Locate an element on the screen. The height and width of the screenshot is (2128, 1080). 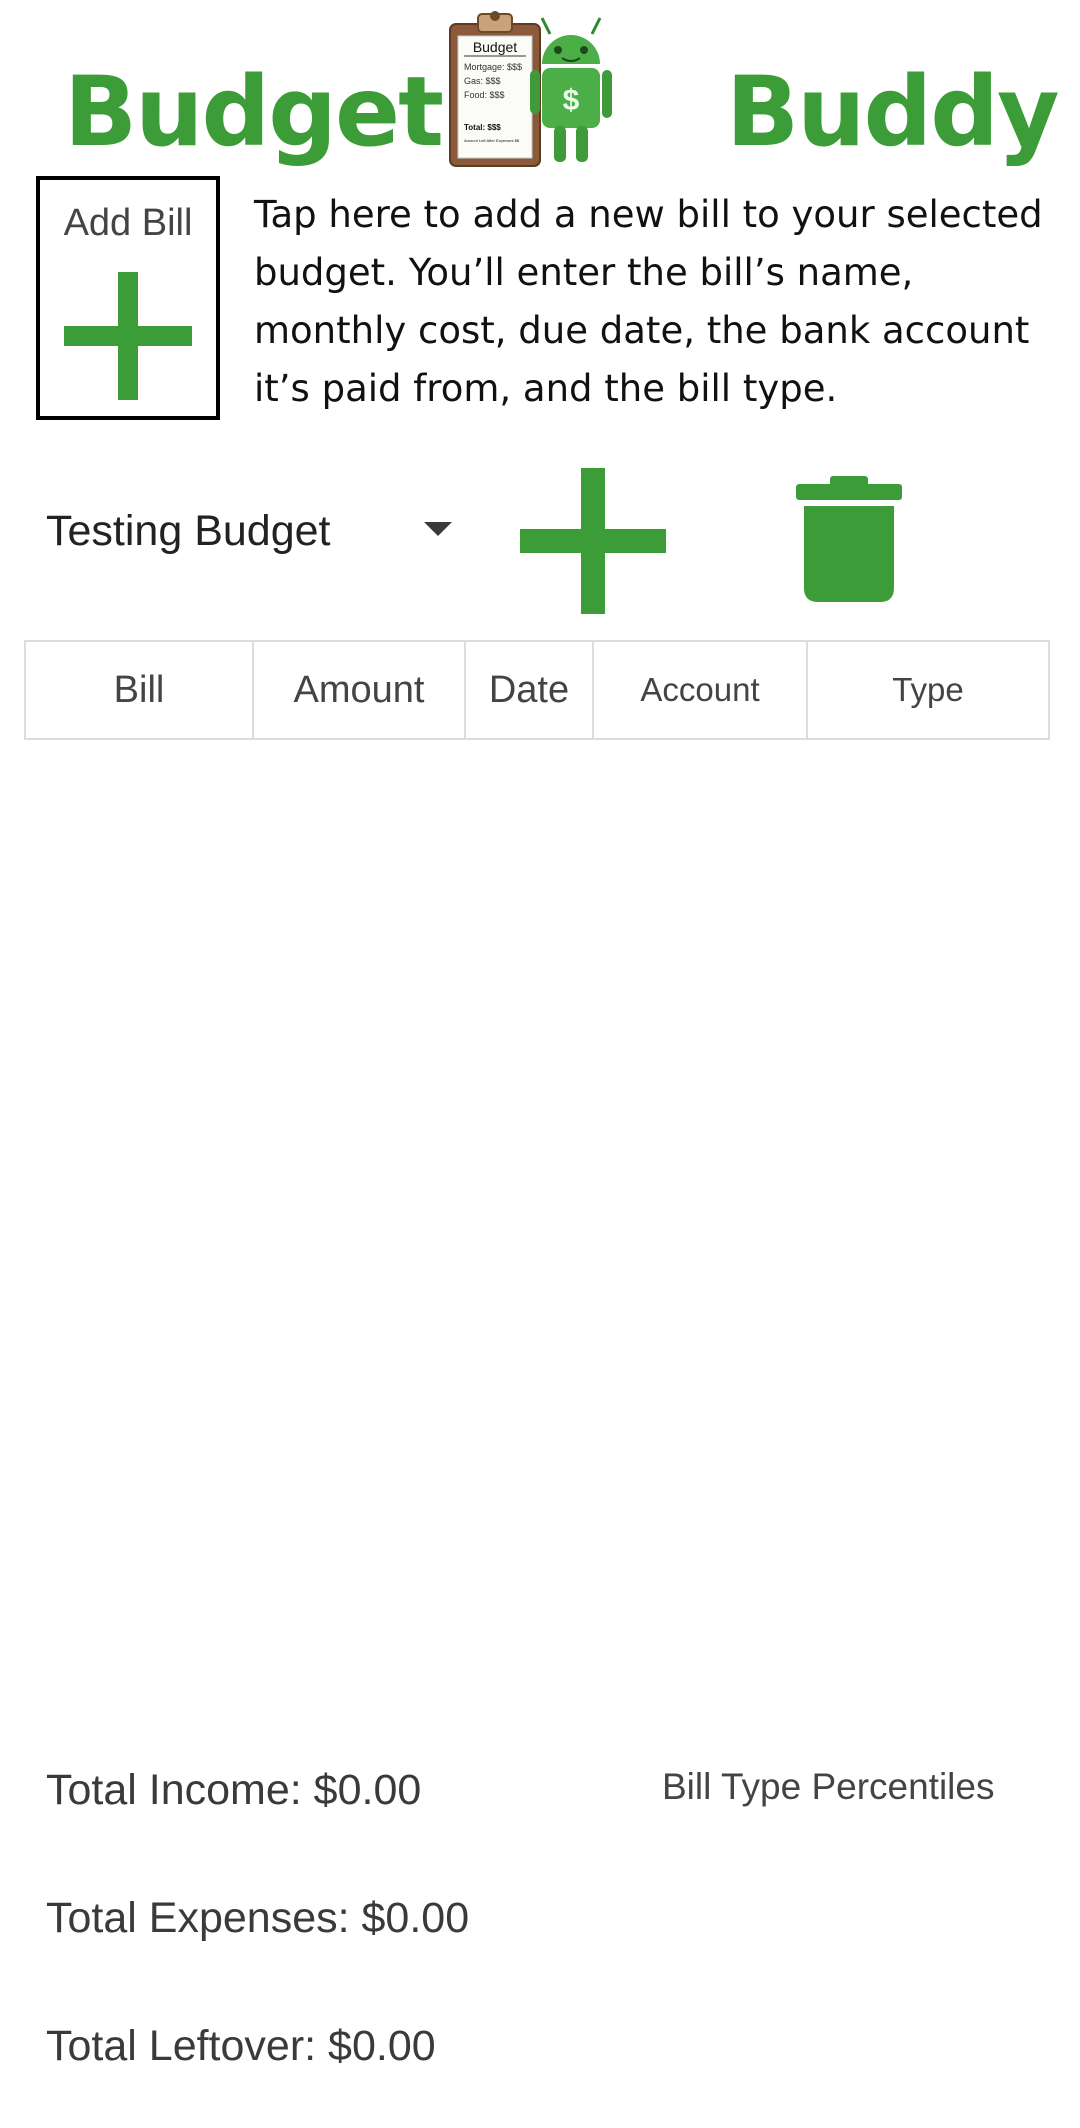
column-header-date: Date is located at coordinates (530, 690).